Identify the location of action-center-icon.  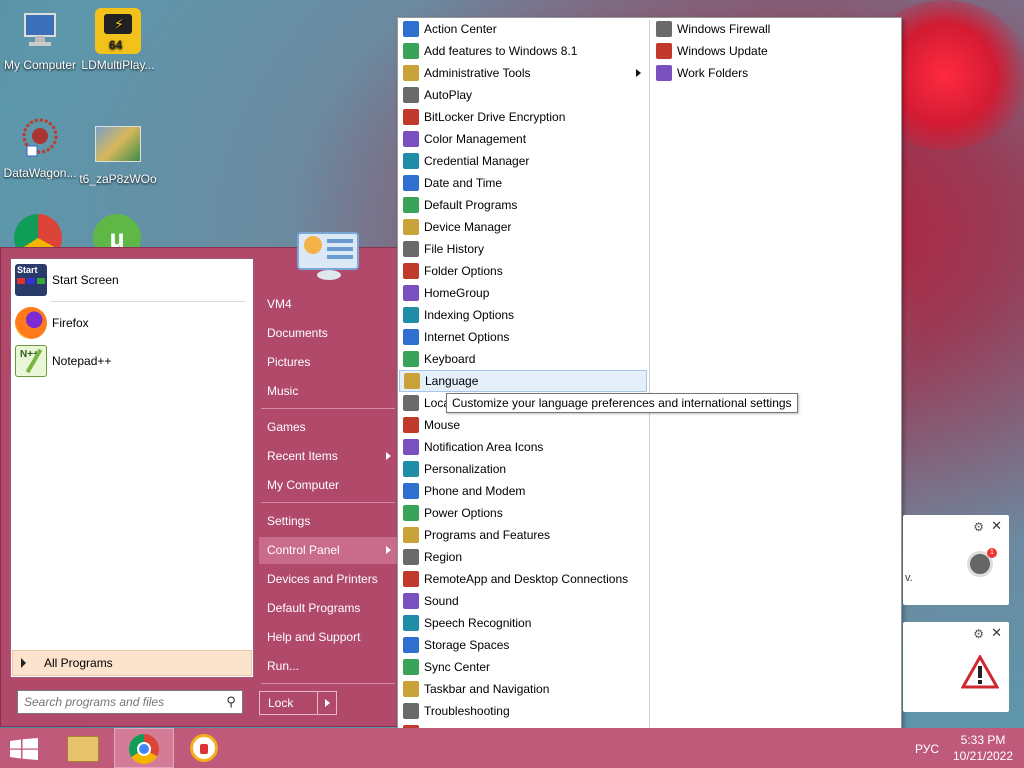
(411, 29).